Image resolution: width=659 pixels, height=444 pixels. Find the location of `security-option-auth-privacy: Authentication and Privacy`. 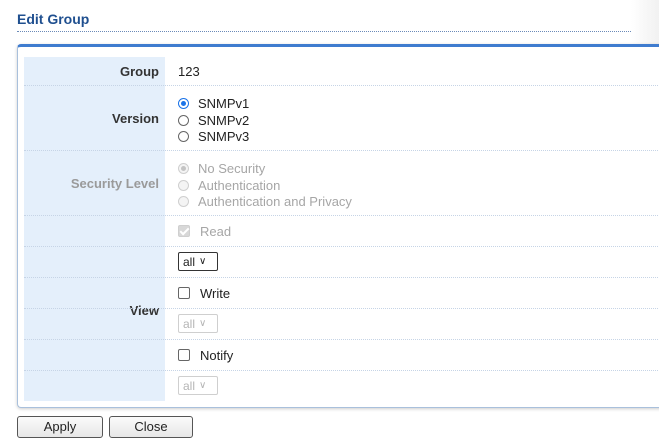

security-option-auth-privacy: Authentication and Privacy is located at coordinates (265, 201).